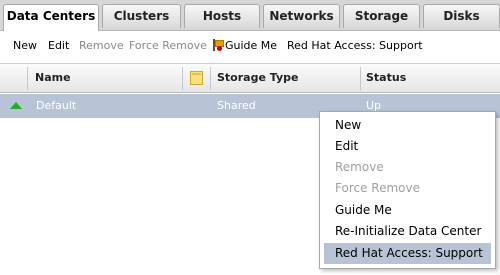  I want to click on tab-disks: Disks, so click(461, 16).